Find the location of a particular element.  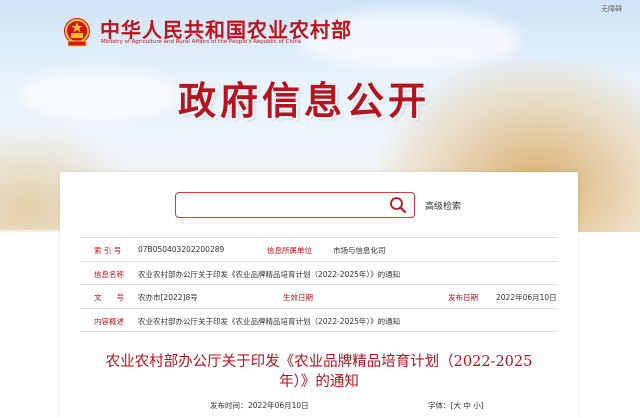

search-icon is located at coordinates (398, 205).